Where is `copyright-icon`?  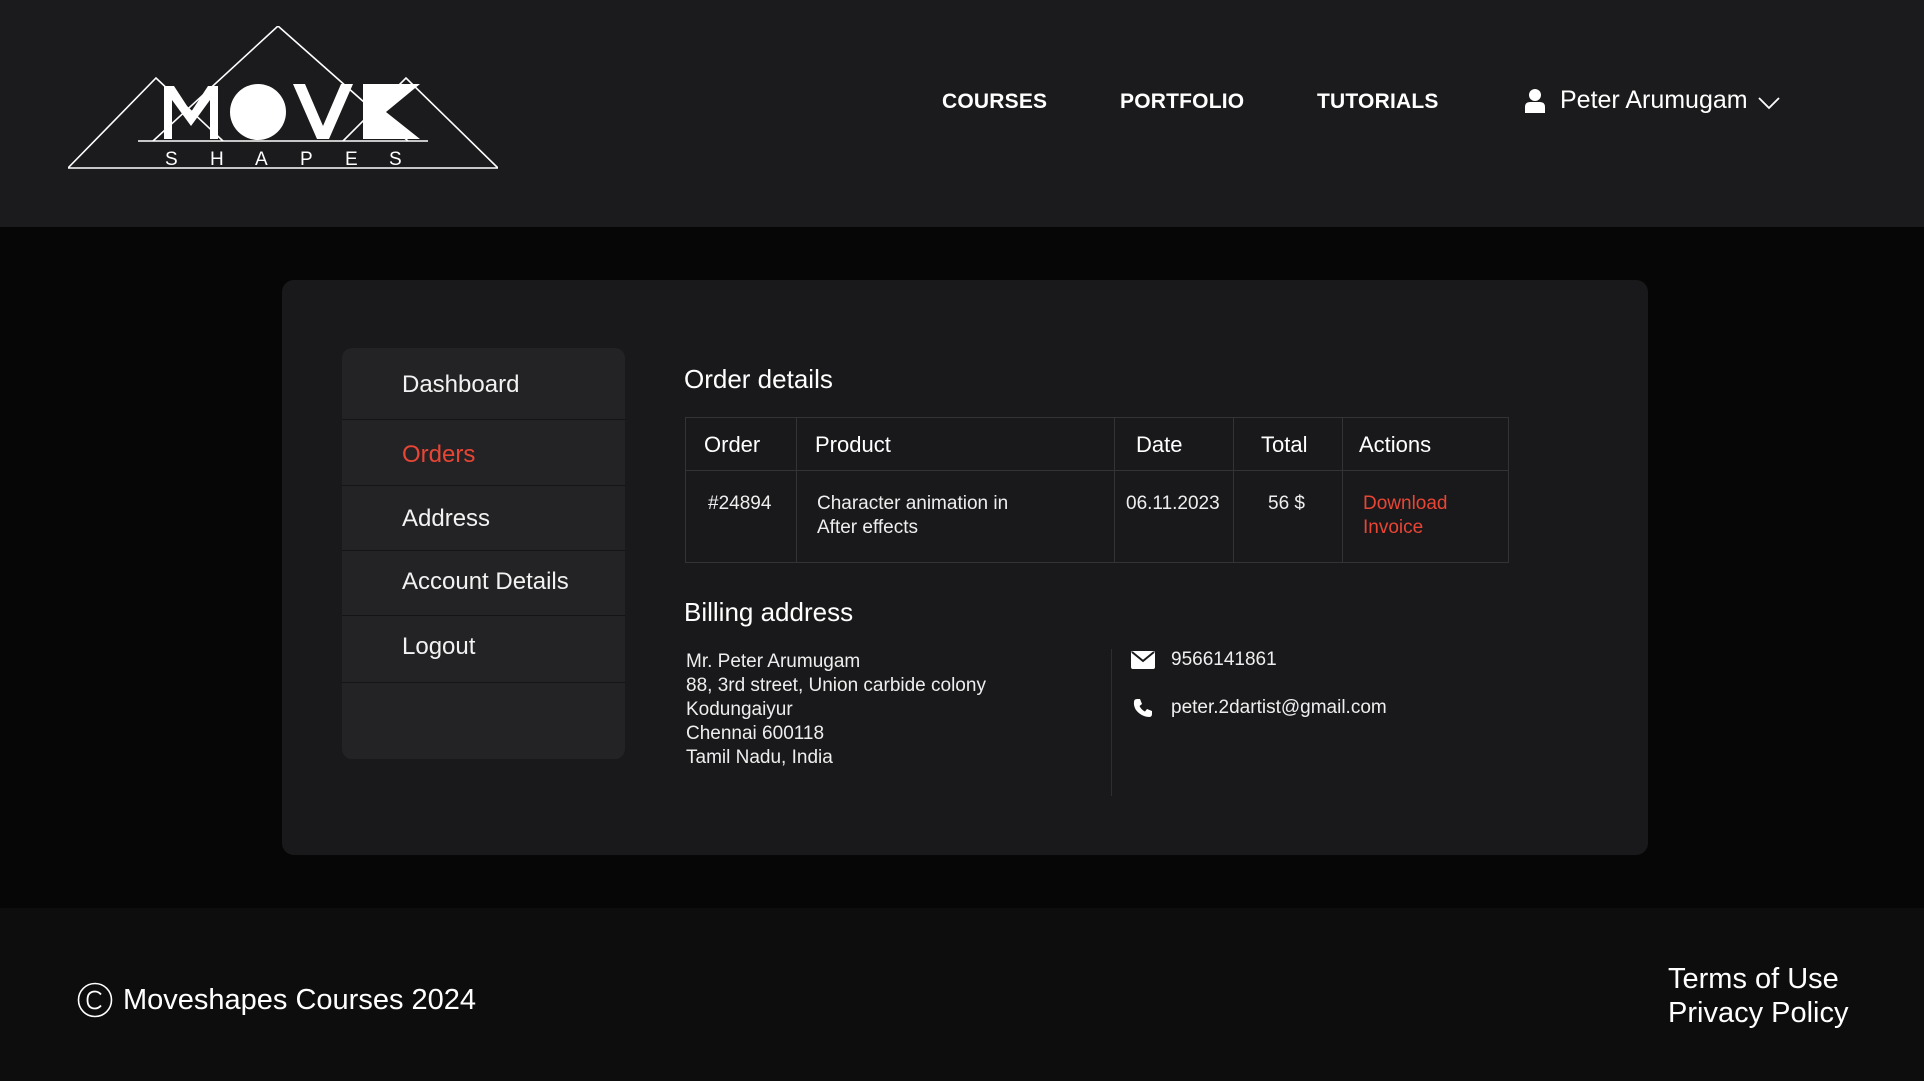
copyright-icon is located at coordinates (95, 1000).